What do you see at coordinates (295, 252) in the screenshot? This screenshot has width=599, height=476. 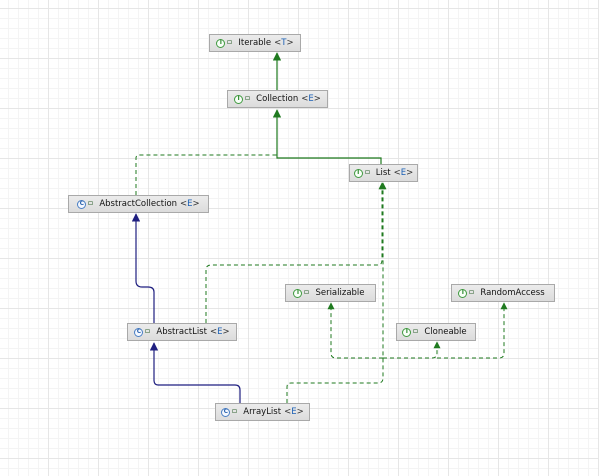 I see `edge-abstract-list-to-list` at bounding box center [295, 252].